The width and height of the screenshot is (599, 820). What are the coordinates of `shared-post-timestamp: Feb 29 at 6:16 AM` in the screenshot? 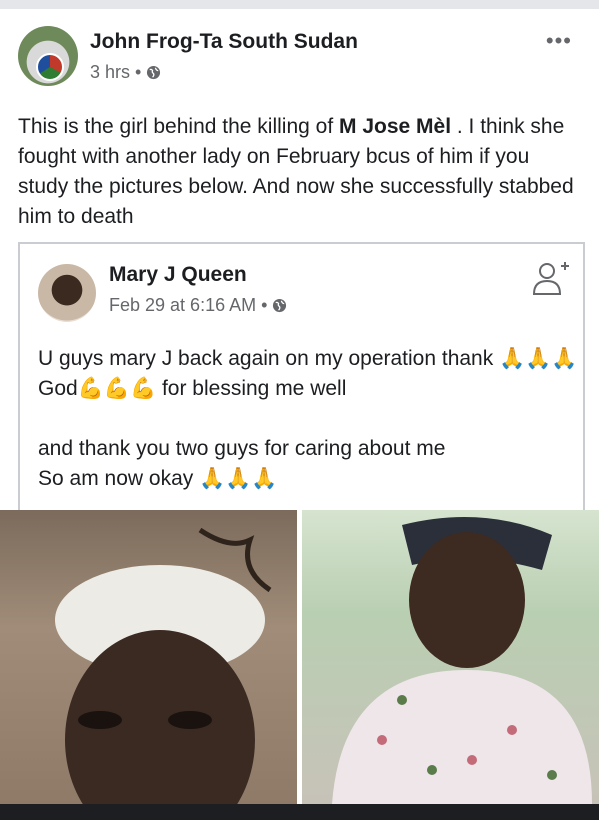 It's located at (182, 305).